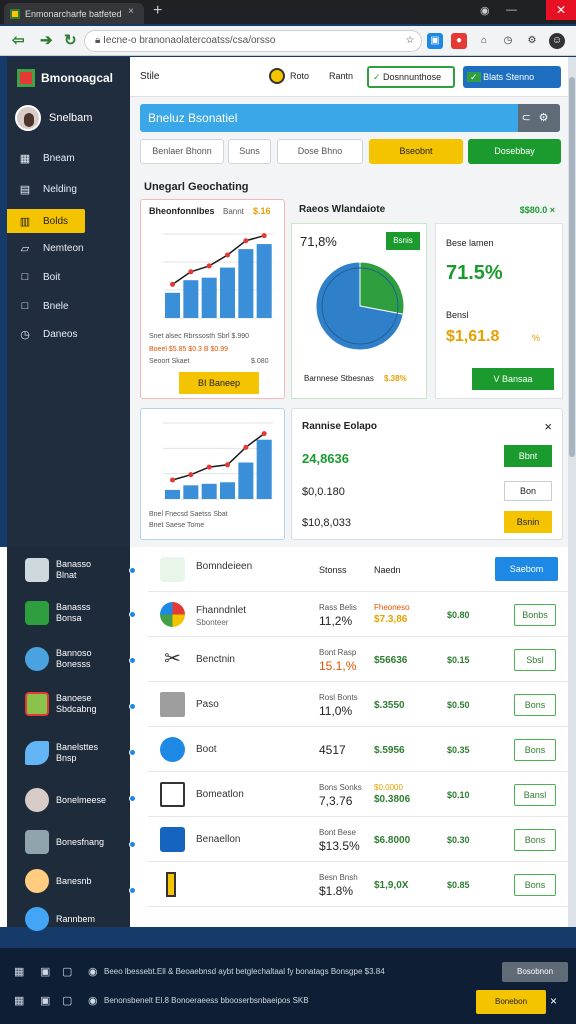 Image resolution: width=576 pixels, height=1024 pixels. Describe the element at coordinates (572, 267) in the screenshot. I see `scrollbar-thumb` at that location.